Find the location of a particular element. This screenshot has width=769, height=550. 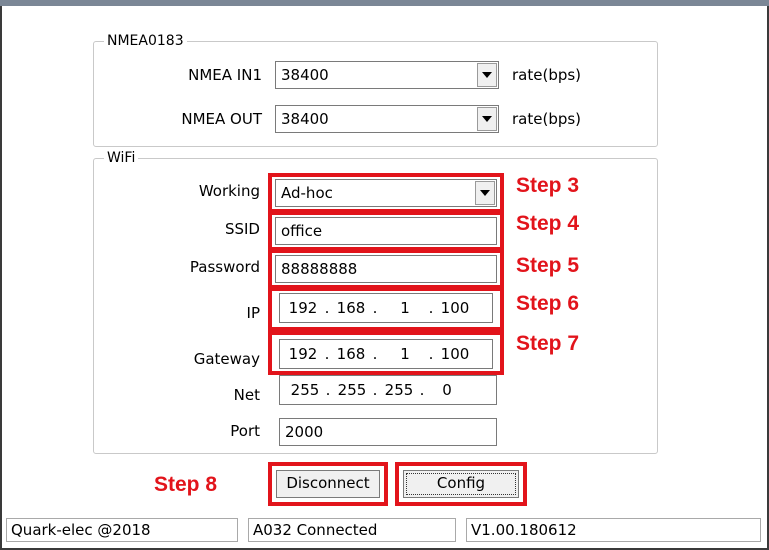

nmea-in-select: 38400 is located at coordinates (387, 75).